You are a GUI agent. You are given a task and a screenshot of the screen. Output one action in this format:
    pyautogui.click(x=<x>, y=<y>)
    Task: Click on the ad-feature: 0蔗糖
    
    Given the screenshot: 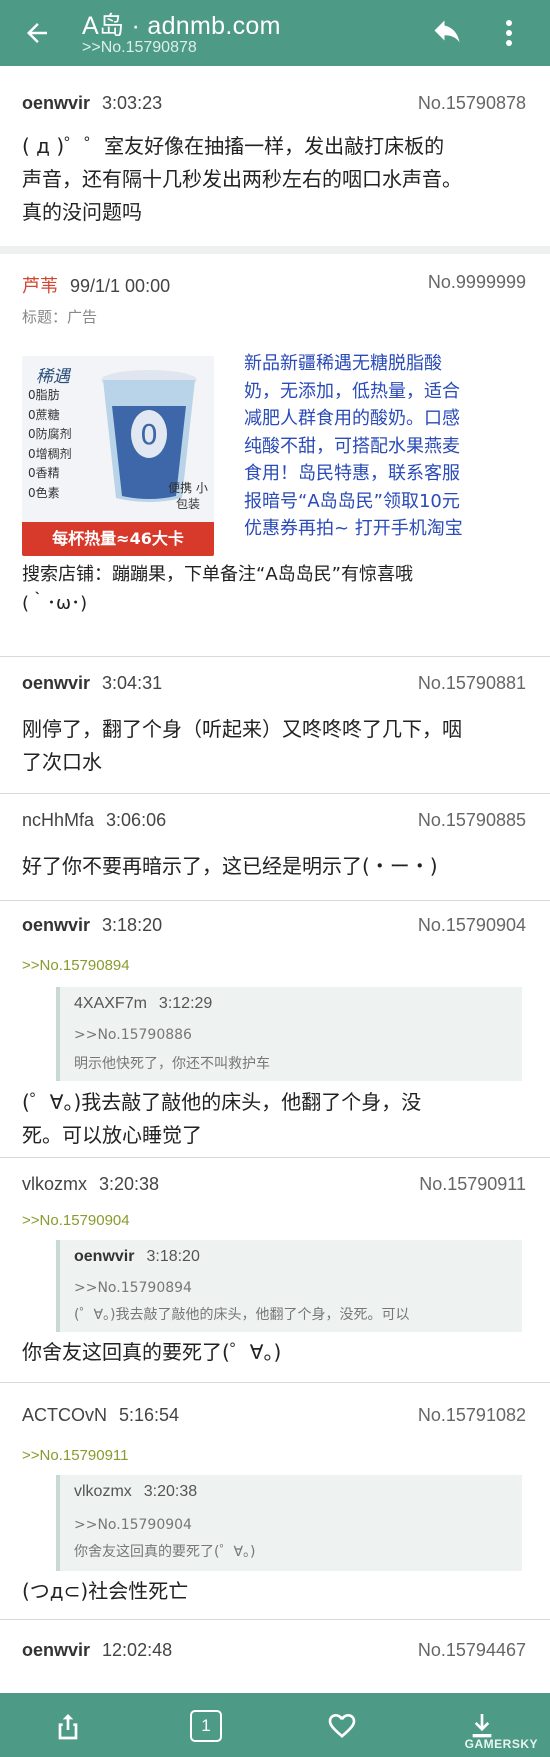 What is the action you would take?
    pyautogui.click(x=44, y=414)
    